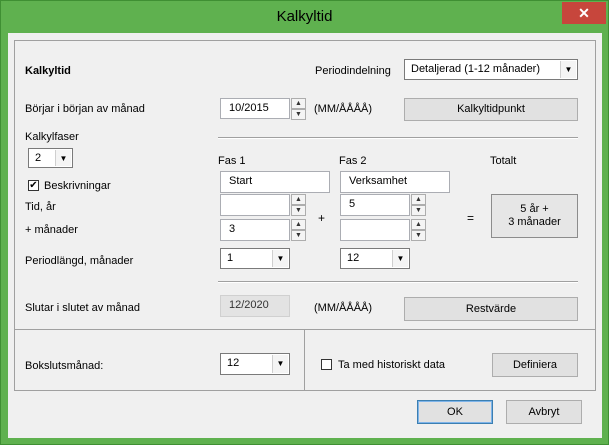  Describe the element at coordinates (471, 218) in the screenshot. I see `equals-sign: =` at that location.